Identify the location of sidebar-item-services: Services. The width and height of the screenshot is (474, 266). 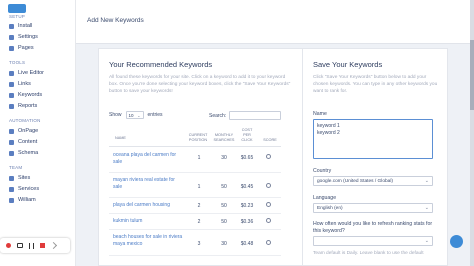
(24, 189).